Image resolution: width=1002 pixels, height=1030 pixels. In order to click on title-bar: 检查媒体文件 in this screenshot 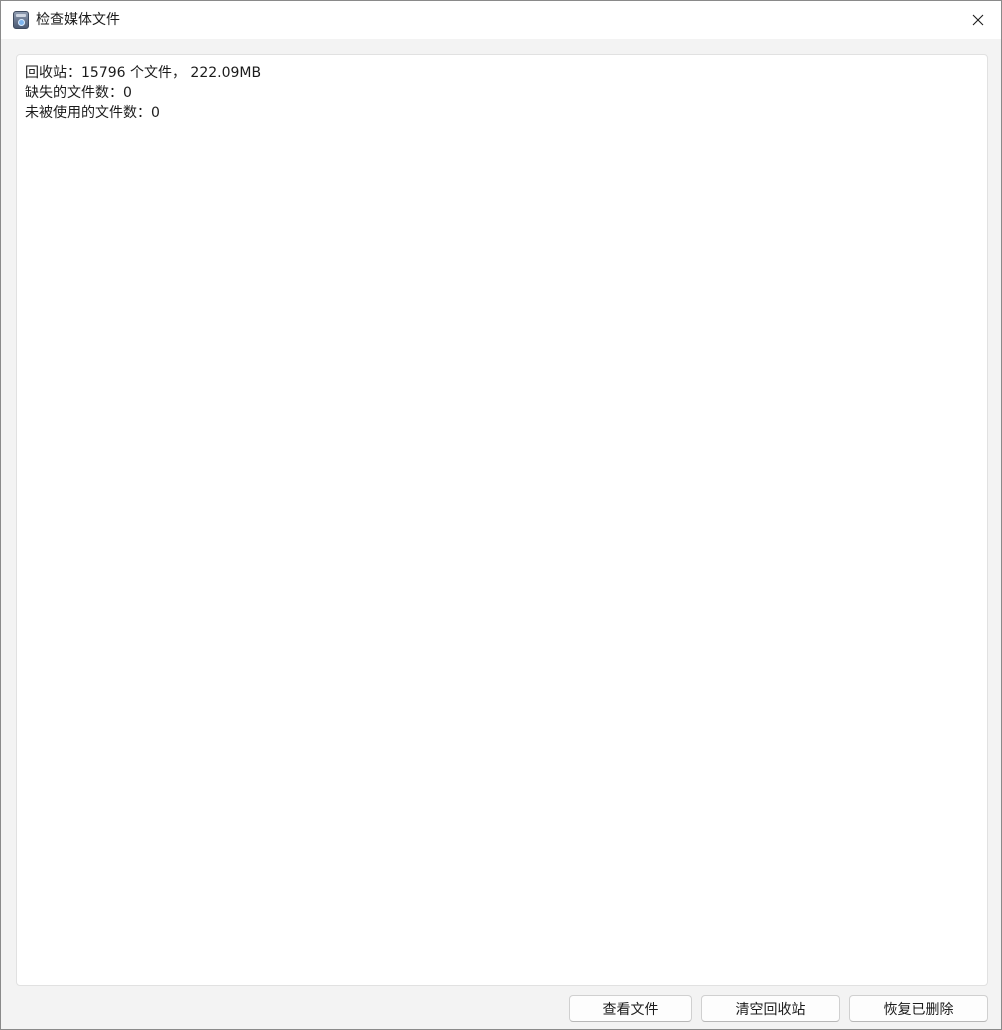, I will do `click(501, 20)`.